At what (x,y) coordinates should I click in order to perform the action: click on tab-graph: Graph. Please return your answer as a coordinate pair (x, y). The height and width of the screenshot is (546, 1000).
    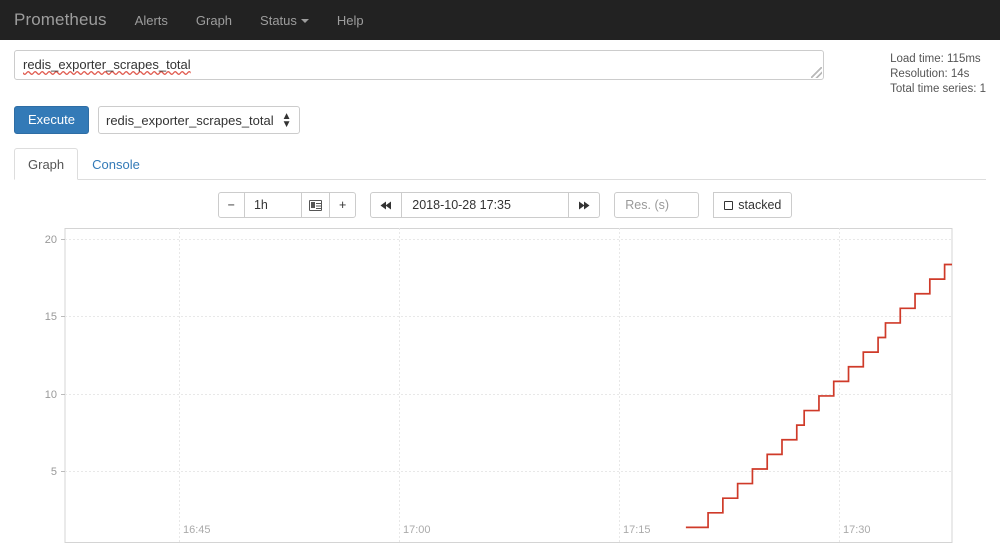
    Looking at the image, I should click on (46, 164).